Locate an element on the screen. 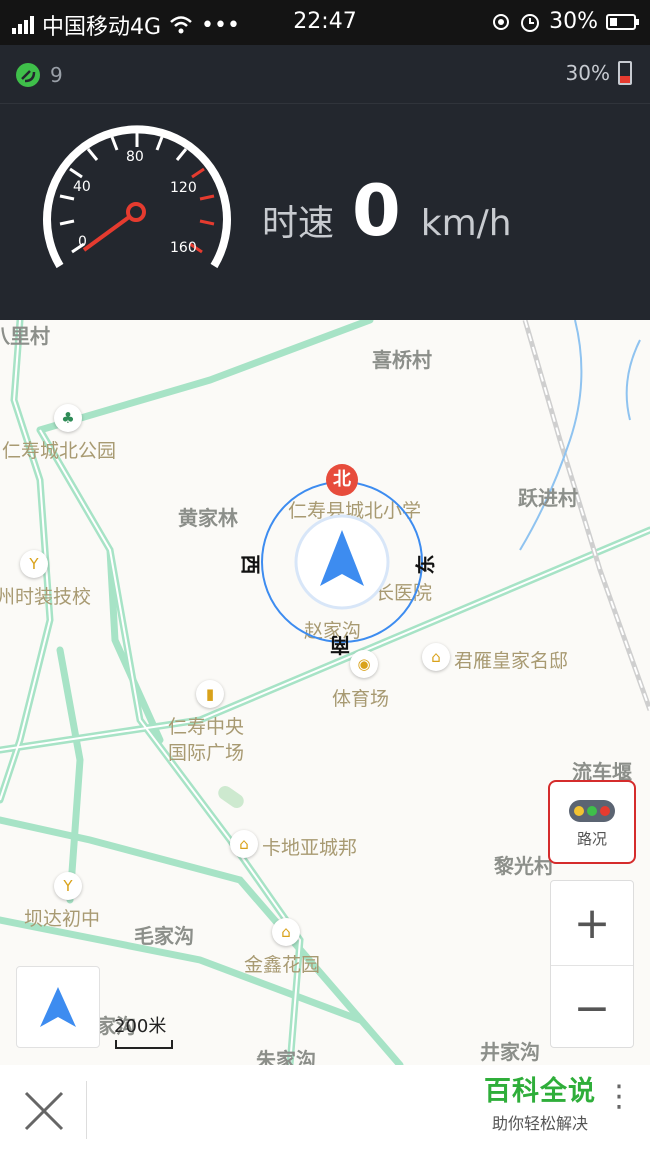 This screenshot has height=1155, width=650. brand-title: 百科全说 is located at coordinates (540, 1091).